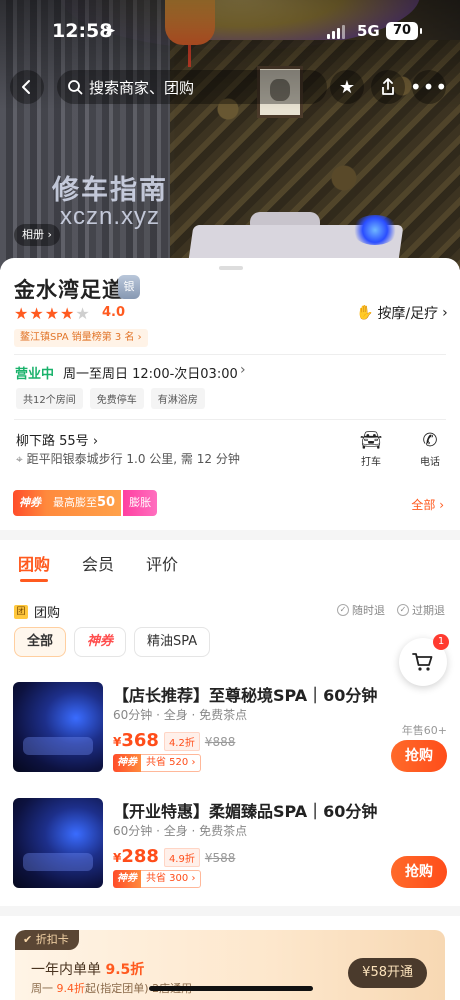 Image resolution: width=460 pixels, height=1000 pixels. I want to click on address-text: 柳下路 55号, so click(52, 441).